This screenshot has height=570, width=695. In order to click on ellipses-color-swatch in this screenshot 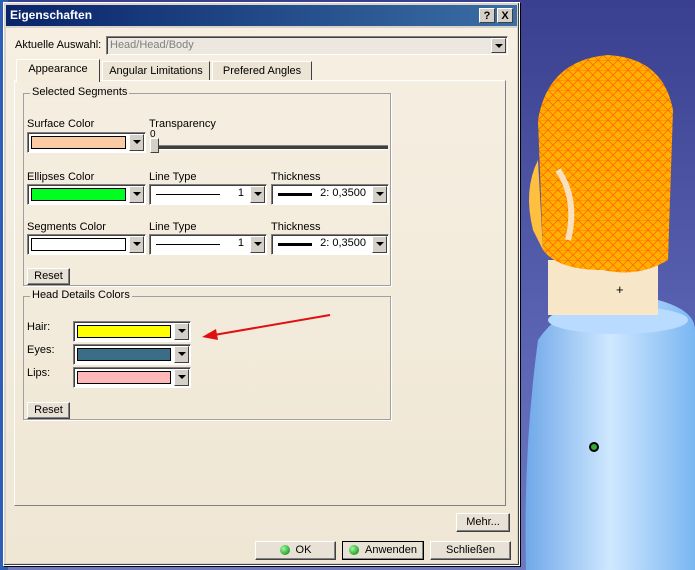, I will do `click(78, 194)`.